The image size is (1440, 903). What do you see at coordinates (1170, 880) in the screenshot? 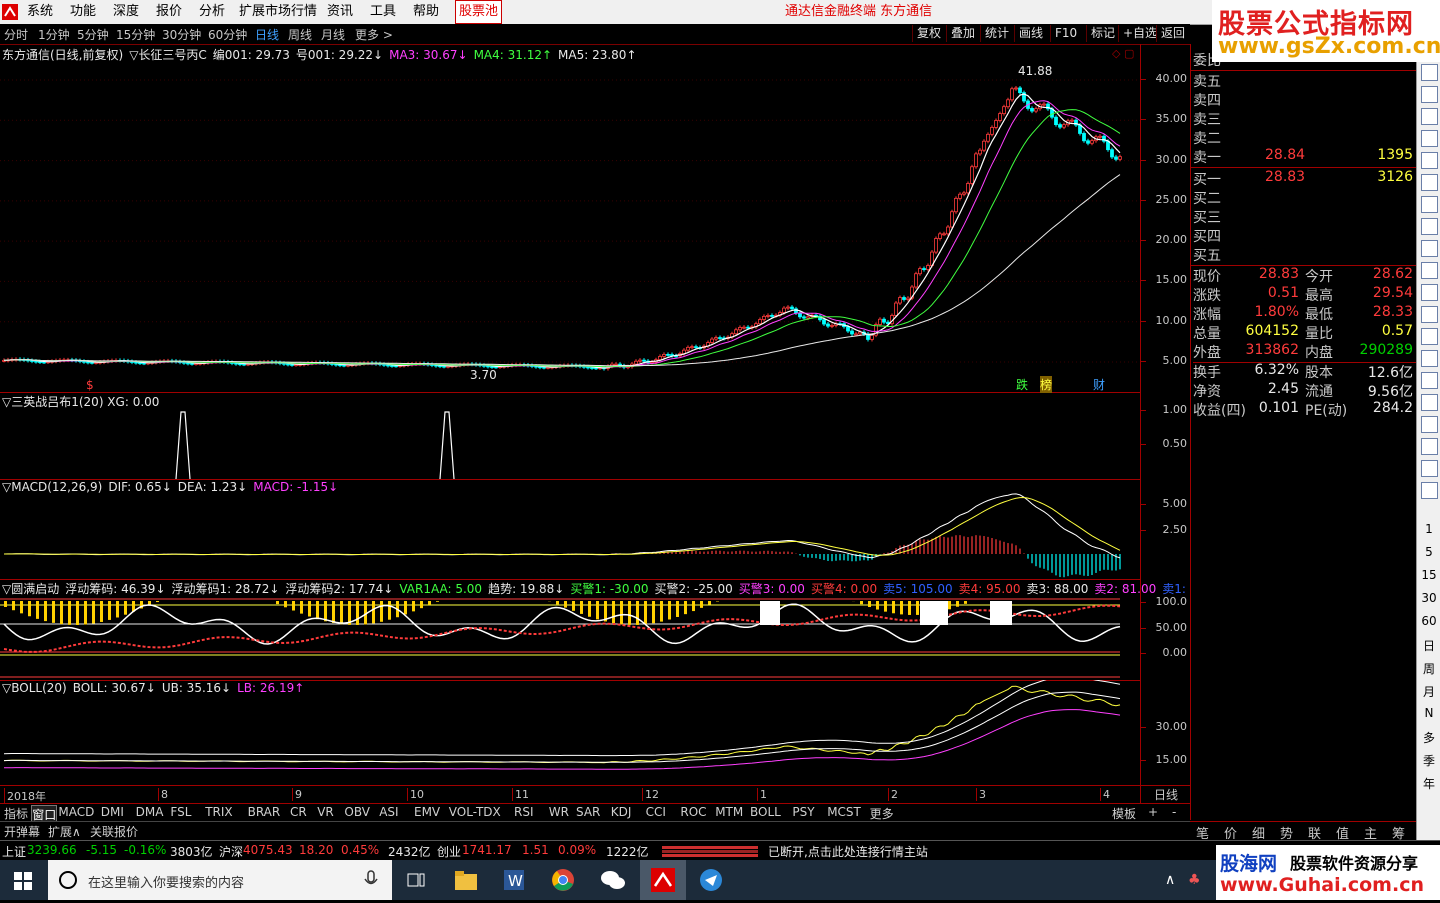
I see `tray-chevron-icon: ∧` at bounding box center [1170, 880].